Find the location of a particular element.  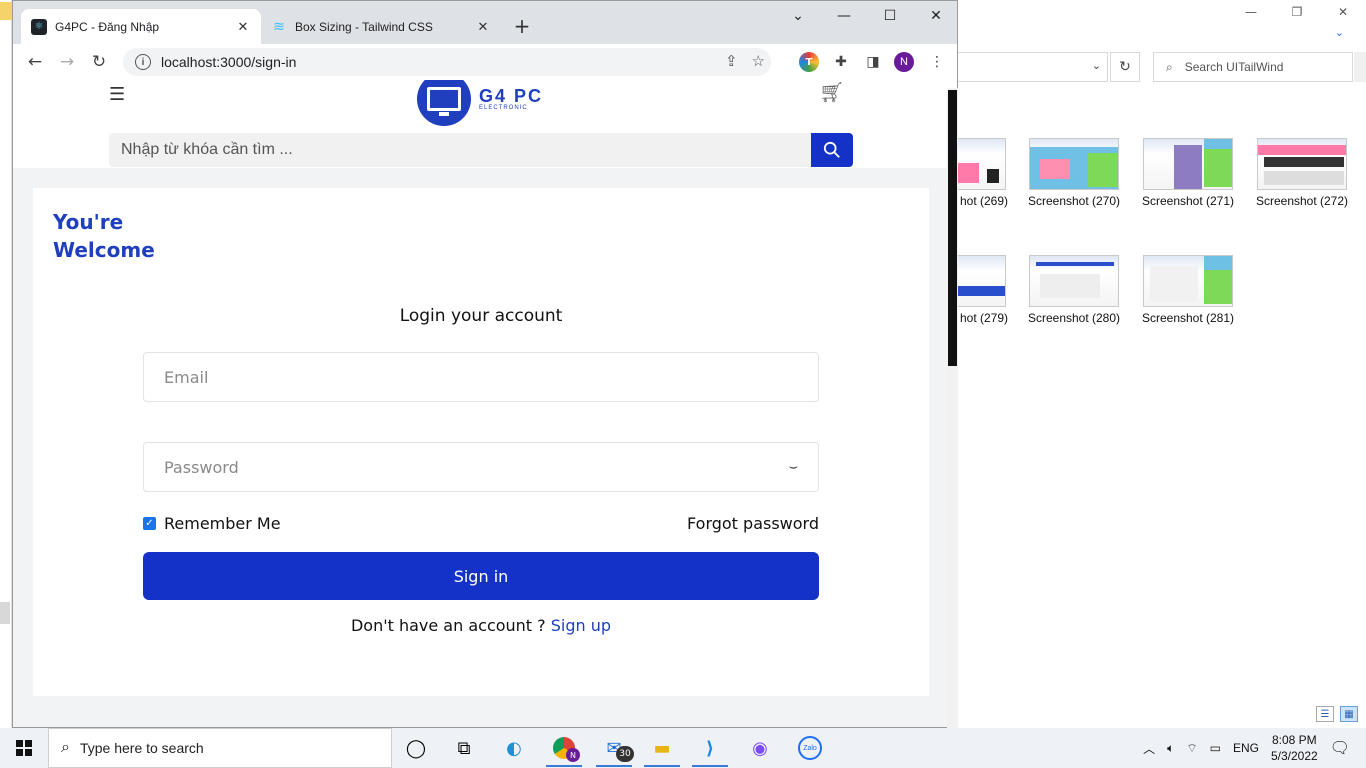

thumbnail-item: Screenshot (281) is located at coordinates (1188, 290).